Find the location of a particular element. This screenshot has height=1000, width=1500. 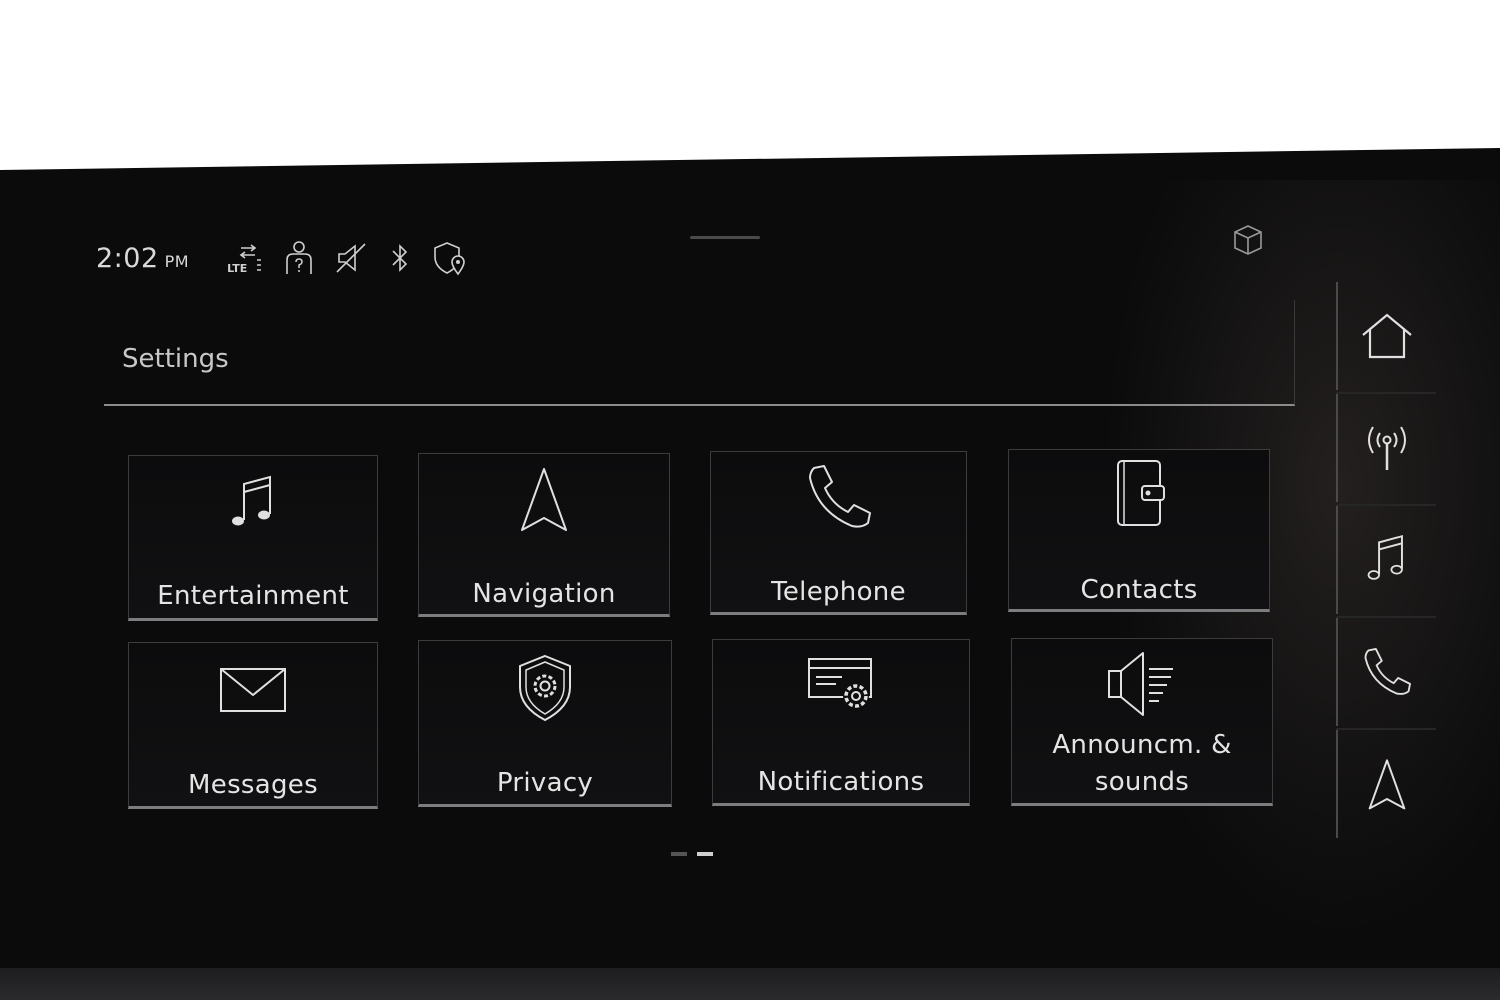

location-privacy-icon is located at coordinates (449, 259).